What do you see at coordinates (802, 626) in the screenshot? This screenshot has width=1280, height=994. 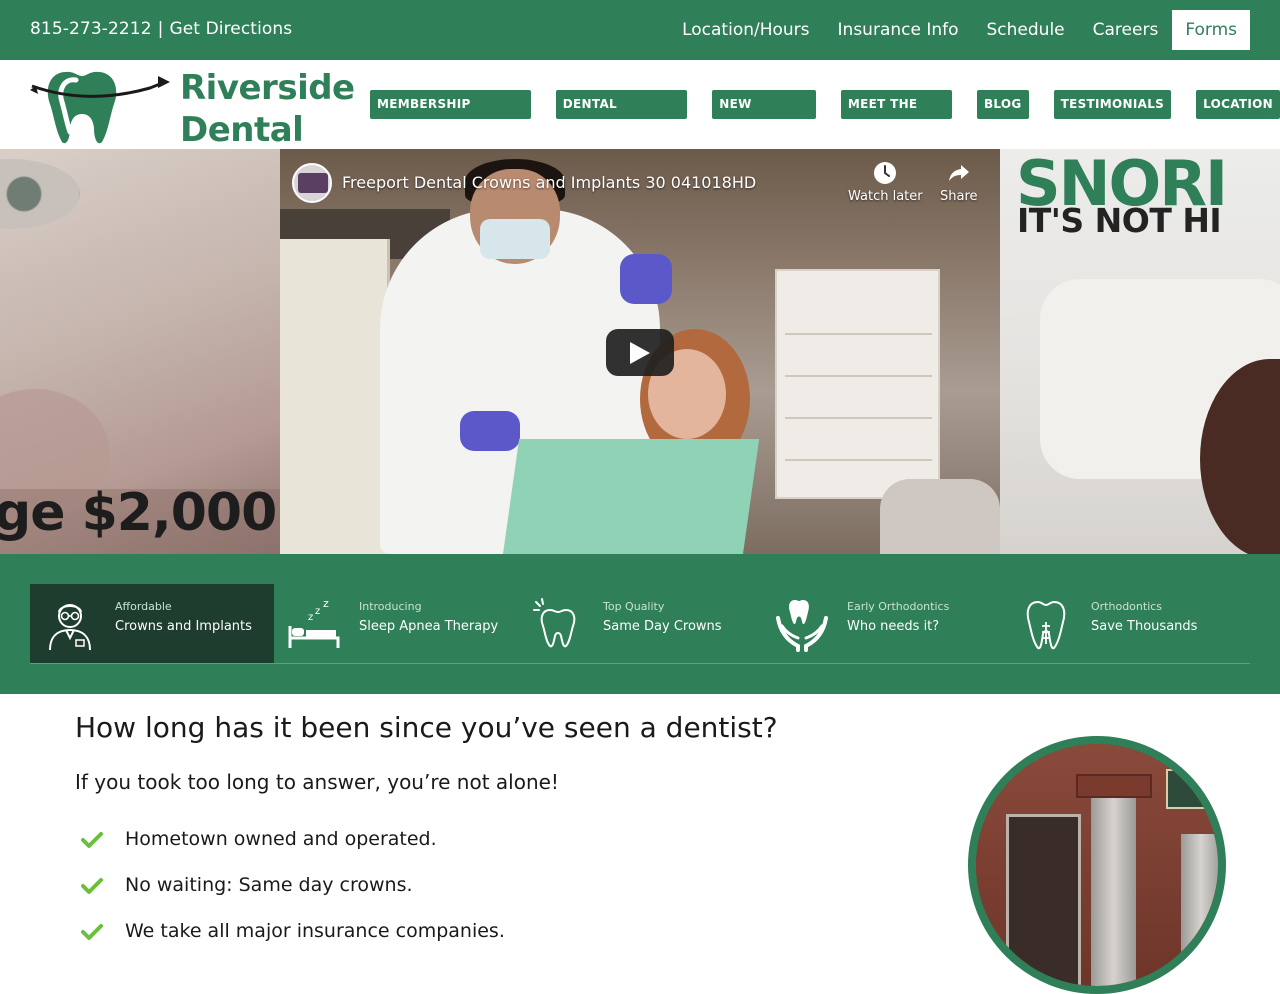 I see `tooth-in-hands-icon` at bounding box center [802, 626].